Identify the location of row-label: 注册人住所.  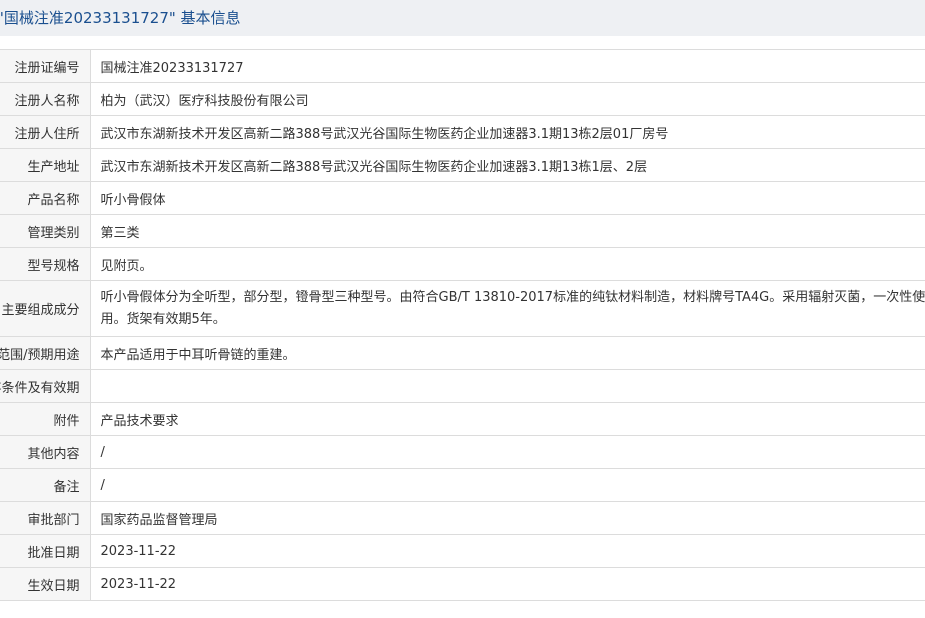
(45, 132).